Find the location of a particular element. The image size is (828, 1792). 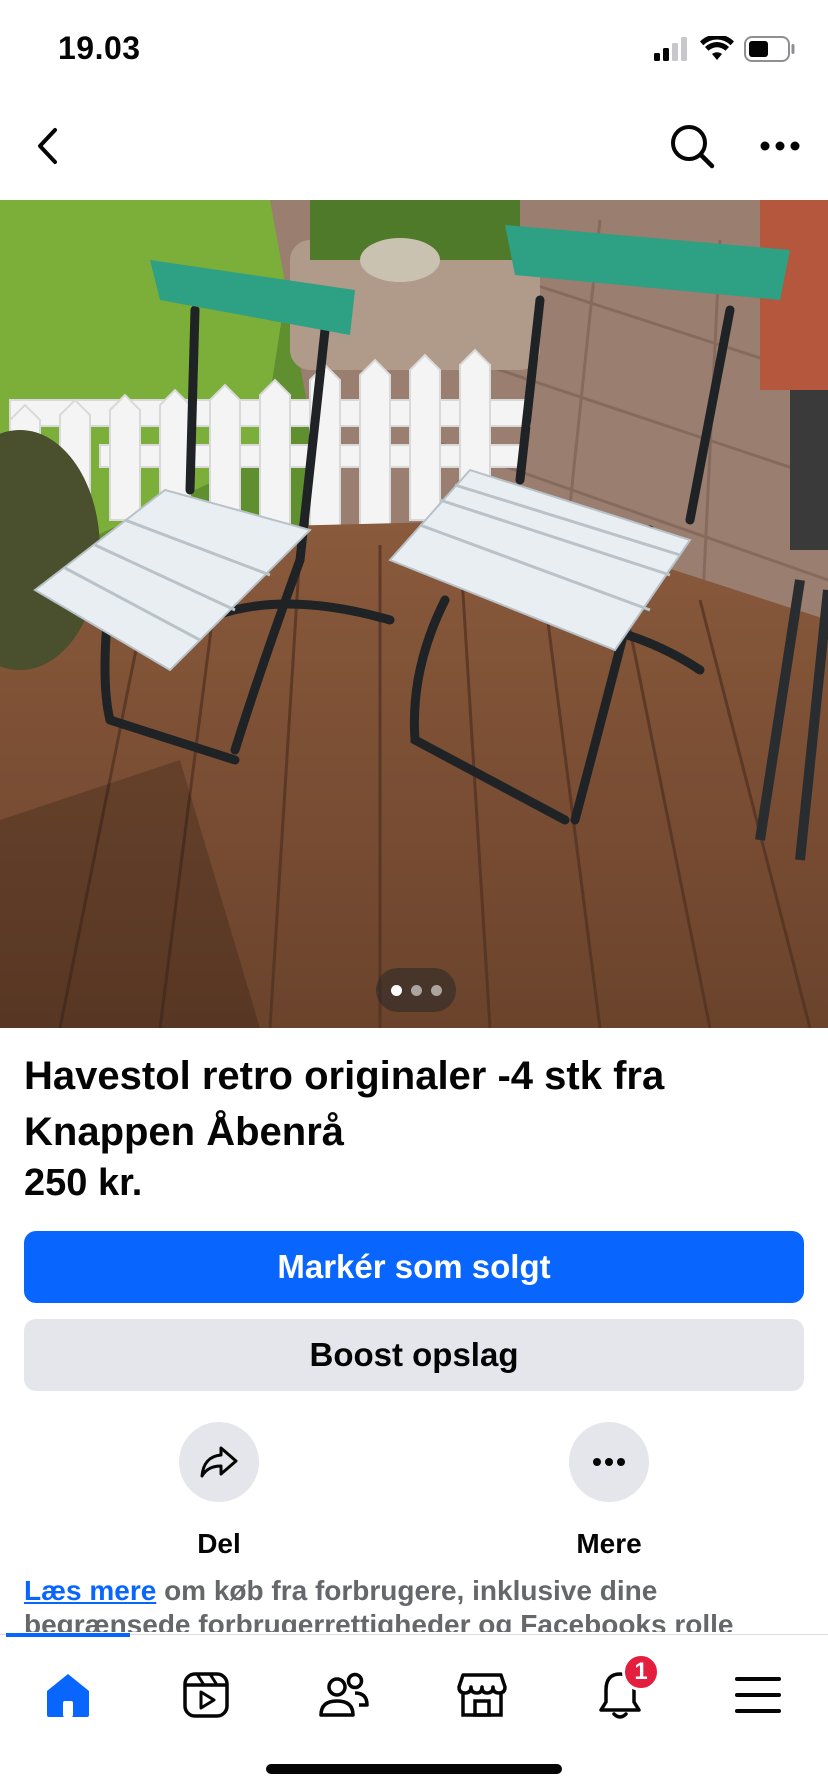

share-label: Del is located at coordinates (219, 1543).